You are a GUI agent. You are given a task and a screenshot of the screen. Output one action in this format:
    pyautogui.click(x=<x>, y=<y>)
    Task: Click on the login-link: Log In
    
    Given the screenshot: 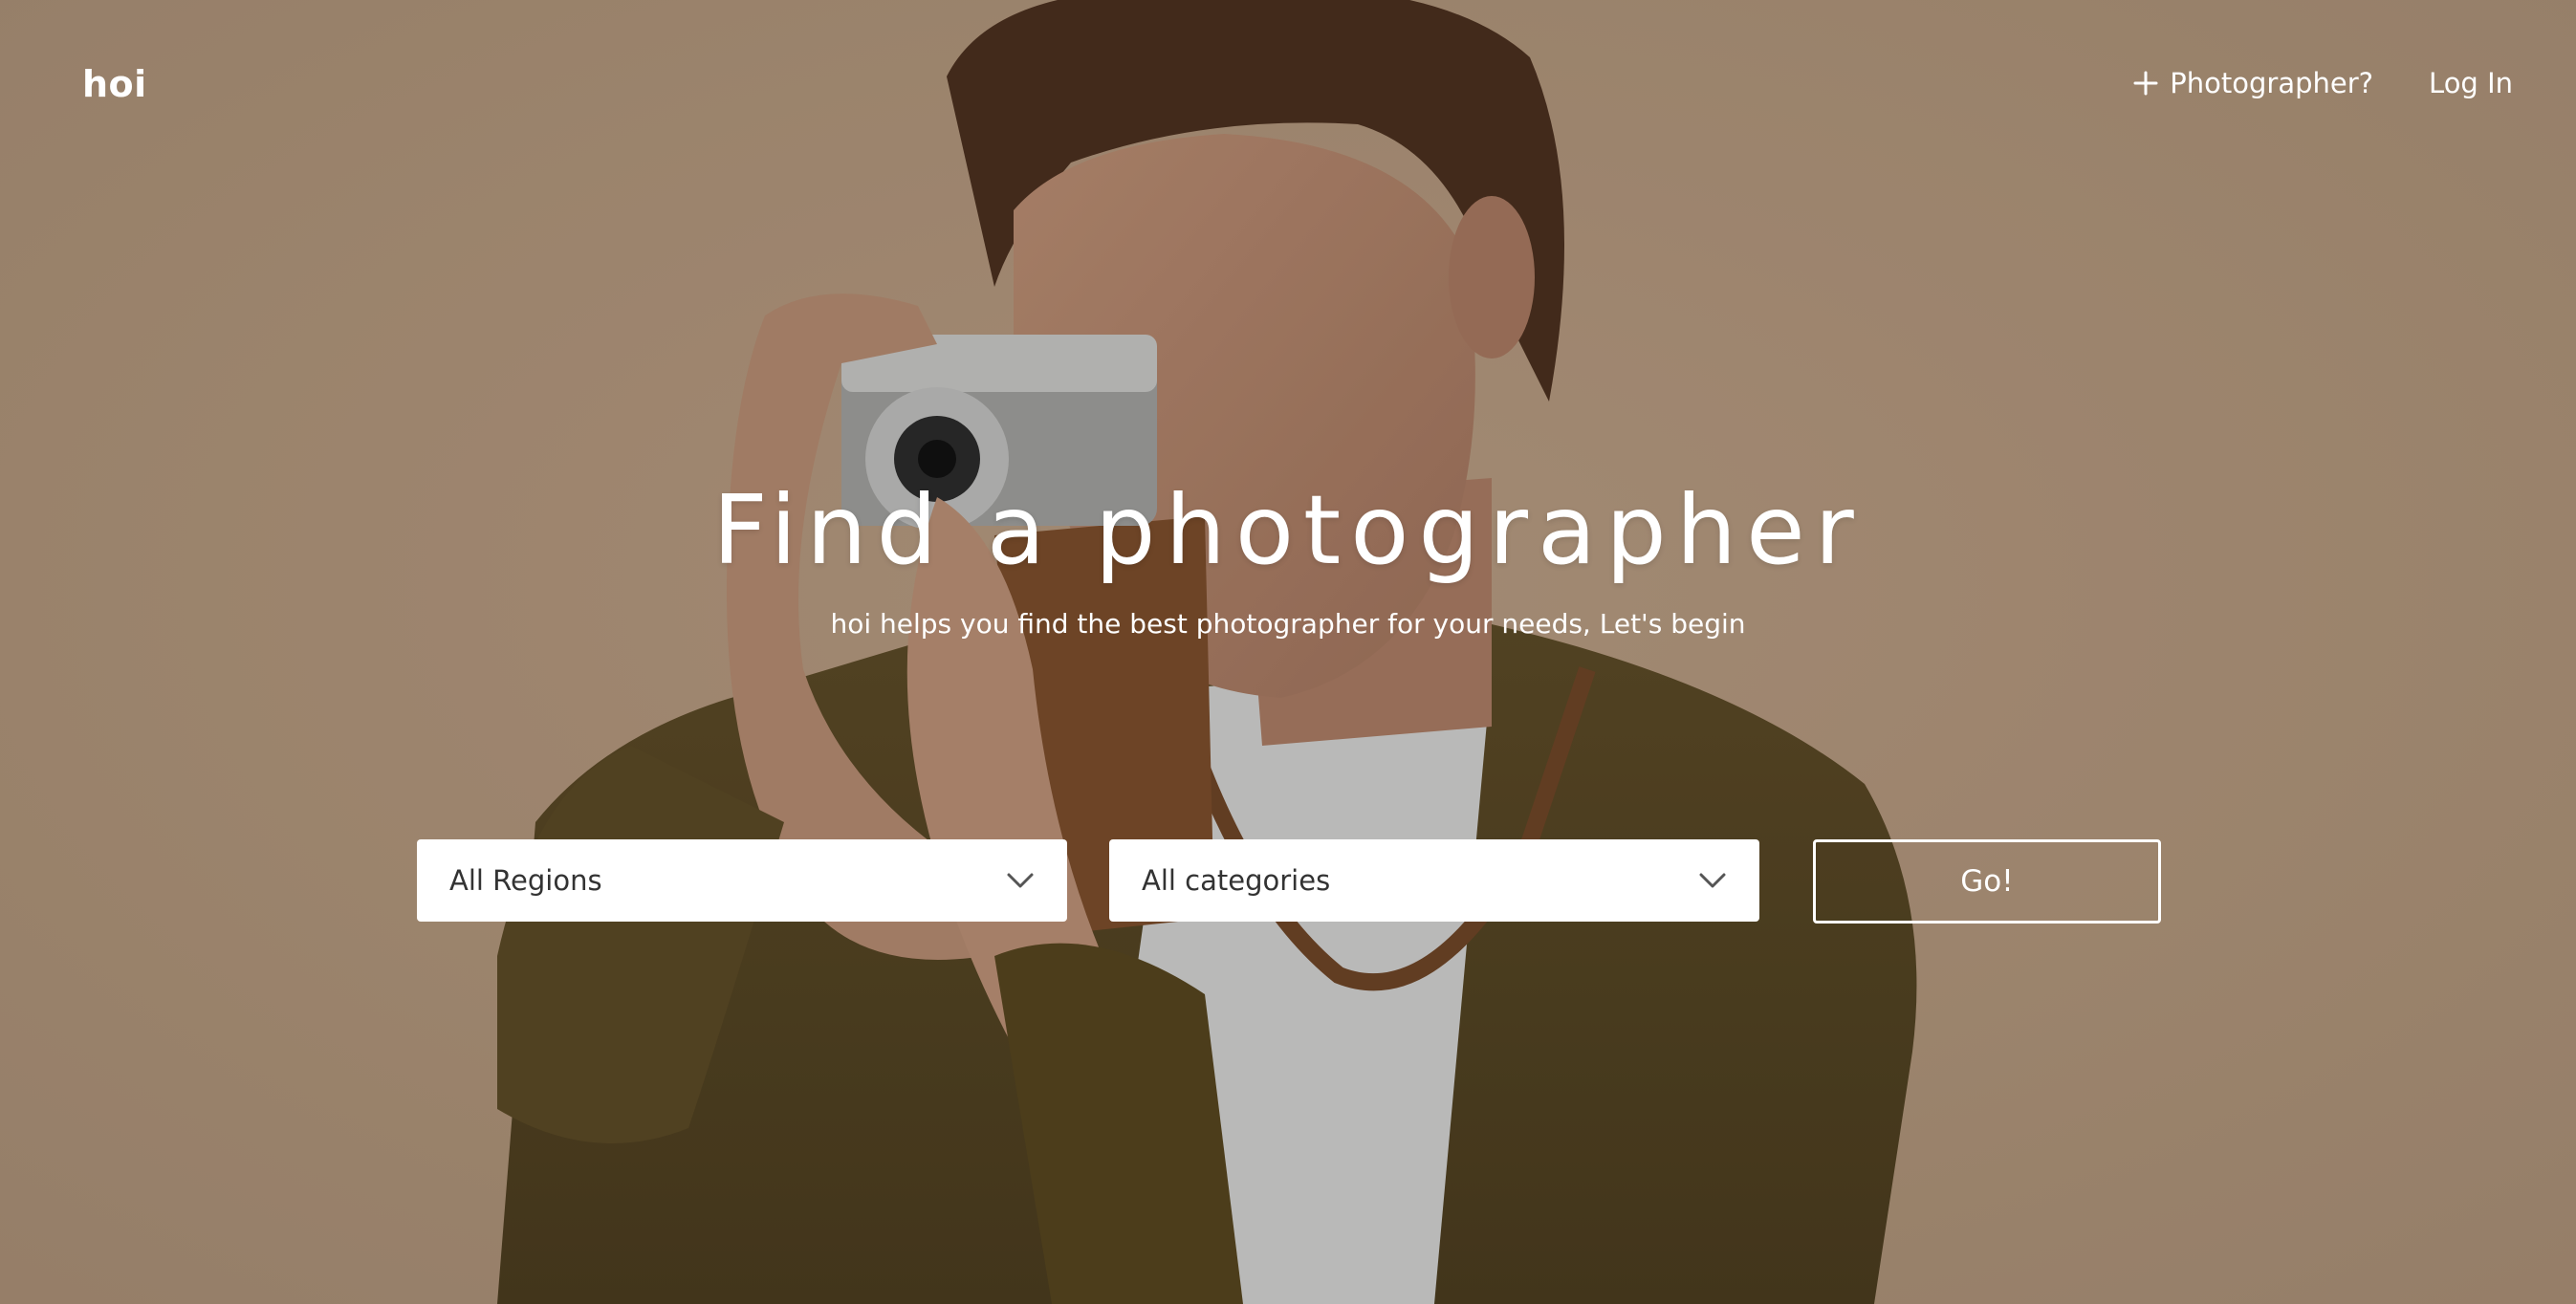 What is the action you would take?
    pyautogui.click(x=2471, y=83)
    